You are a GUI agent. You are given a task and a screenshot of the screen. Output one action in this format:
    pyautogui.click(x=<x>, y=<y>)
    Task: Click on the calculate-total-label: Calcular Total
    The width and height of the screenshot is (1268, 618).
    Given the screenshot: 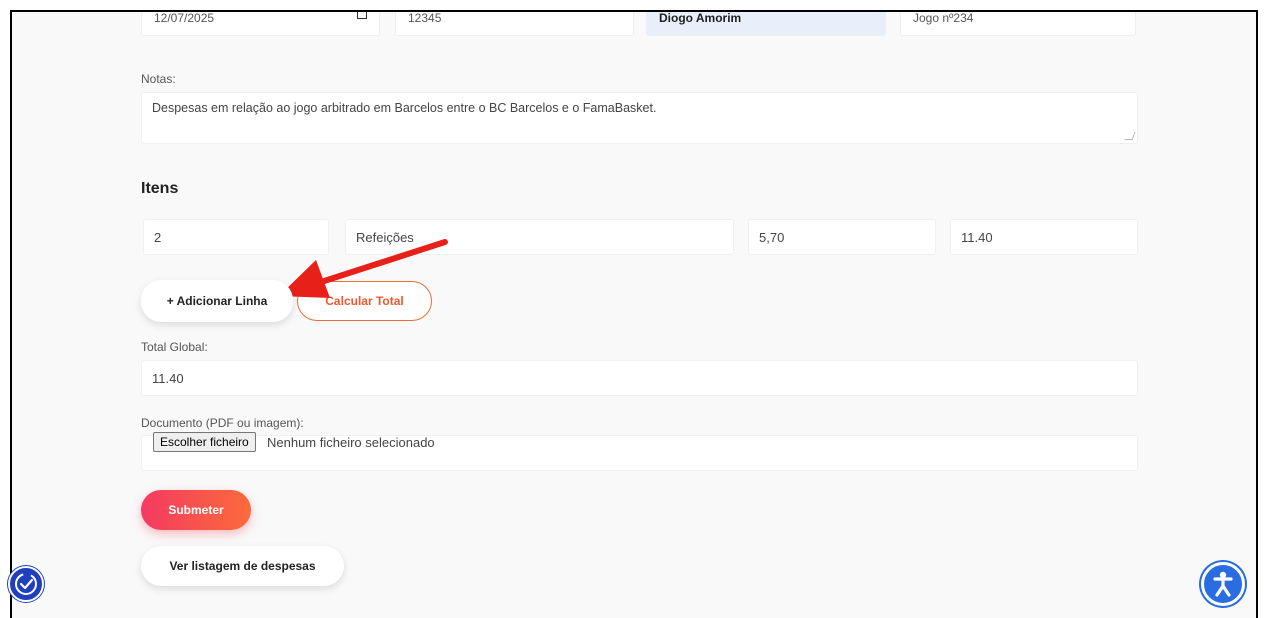 What is the action you would take?
    pyautogui.click(x=364, y=301)
    